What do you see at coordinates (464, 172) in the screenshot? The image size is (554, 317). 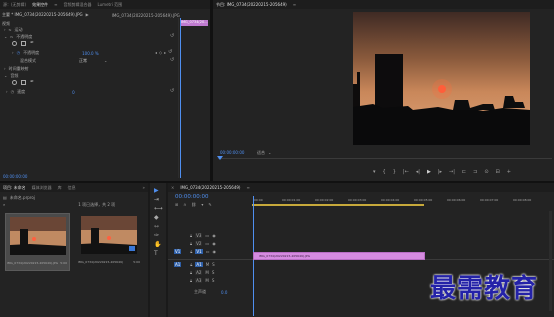 I see `lift-icon: ⊏` at bounding box center [464, 172].